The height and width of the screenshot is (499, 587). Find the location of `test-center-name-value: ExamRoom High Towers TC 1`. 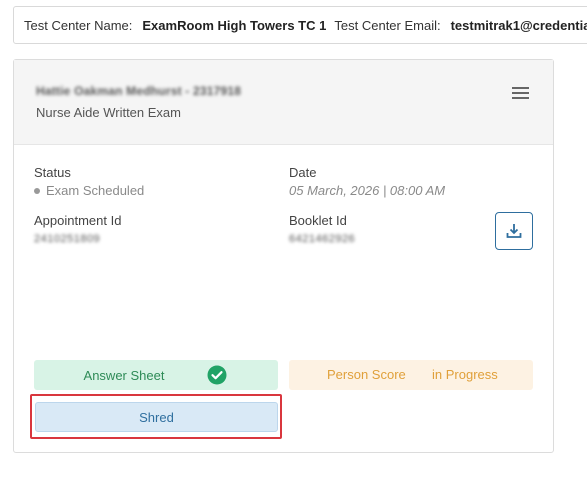

test-center-name-value: ExamRoom High Towers TC 1 is located at coordinates (234, 25).